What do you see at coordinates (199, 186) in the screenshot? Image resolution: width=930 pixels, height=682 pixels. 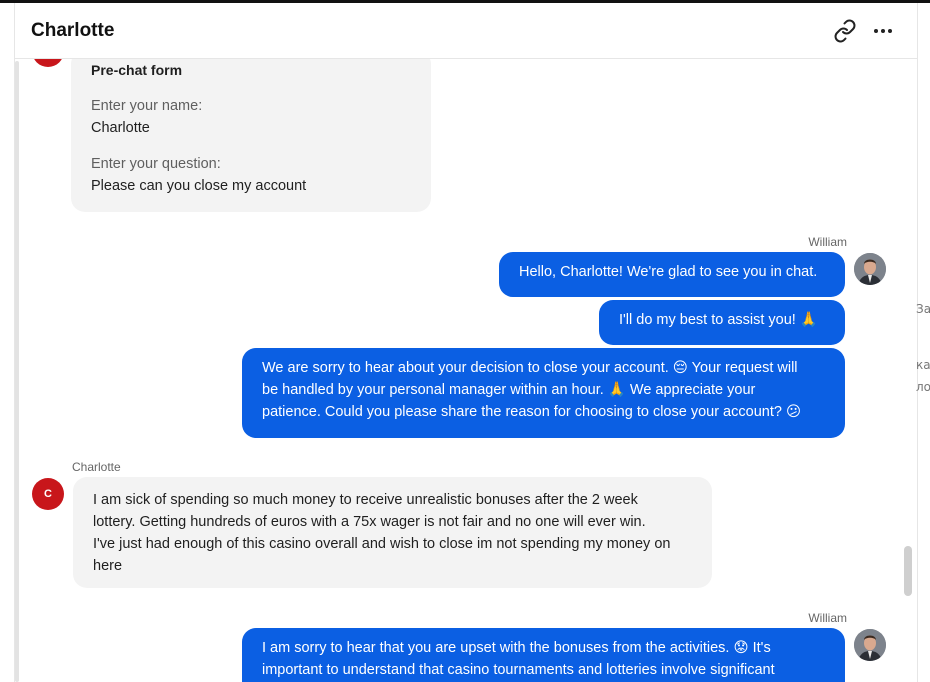 I see `prechat-question-value: Please can you close my account` at bounding box center [199, 186].